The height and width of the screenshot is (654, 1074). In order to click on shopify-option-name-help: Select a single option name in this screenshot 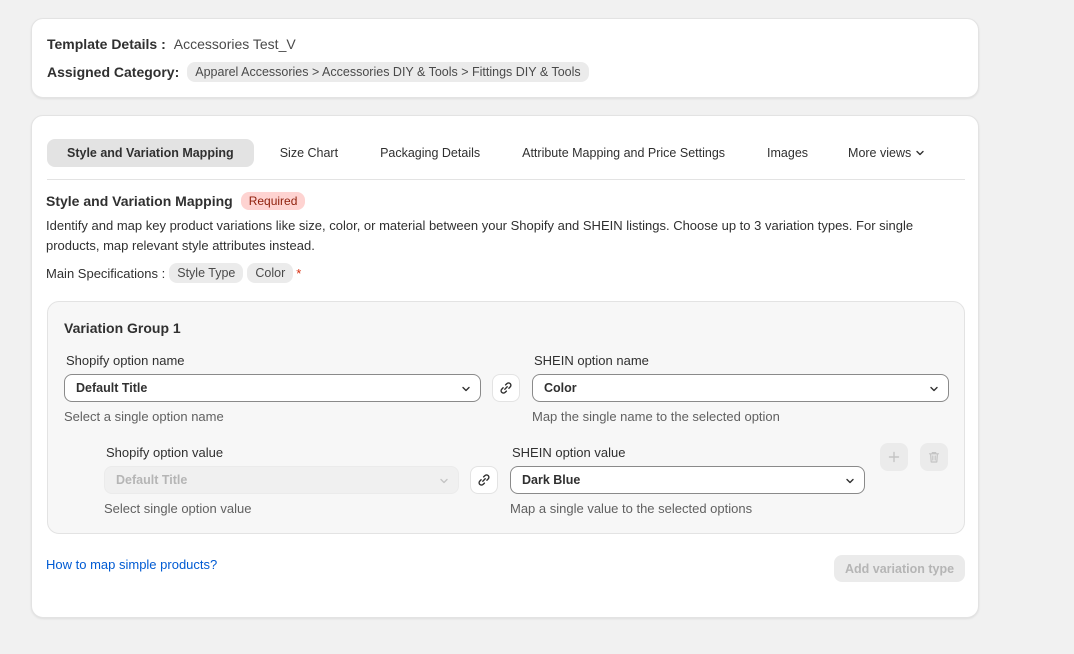, I will do `click(144, 416)`.